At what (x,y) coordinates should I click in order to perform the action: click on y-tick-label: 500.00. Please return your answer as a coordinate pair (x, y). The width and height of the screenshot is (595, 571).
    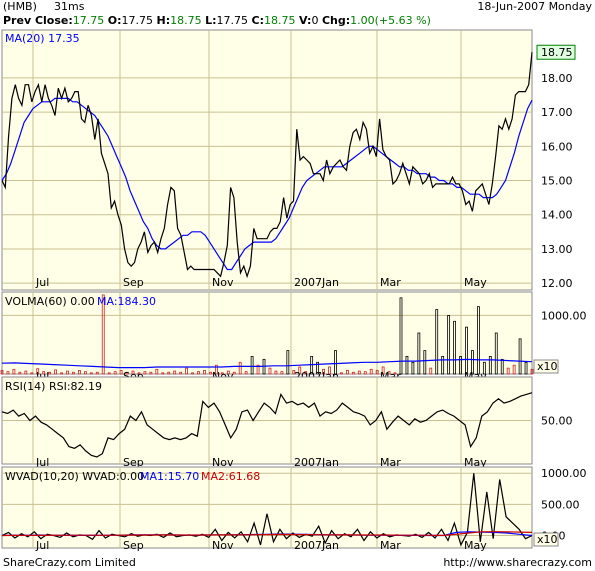
    Looking at the image, I should click on (560, 504).